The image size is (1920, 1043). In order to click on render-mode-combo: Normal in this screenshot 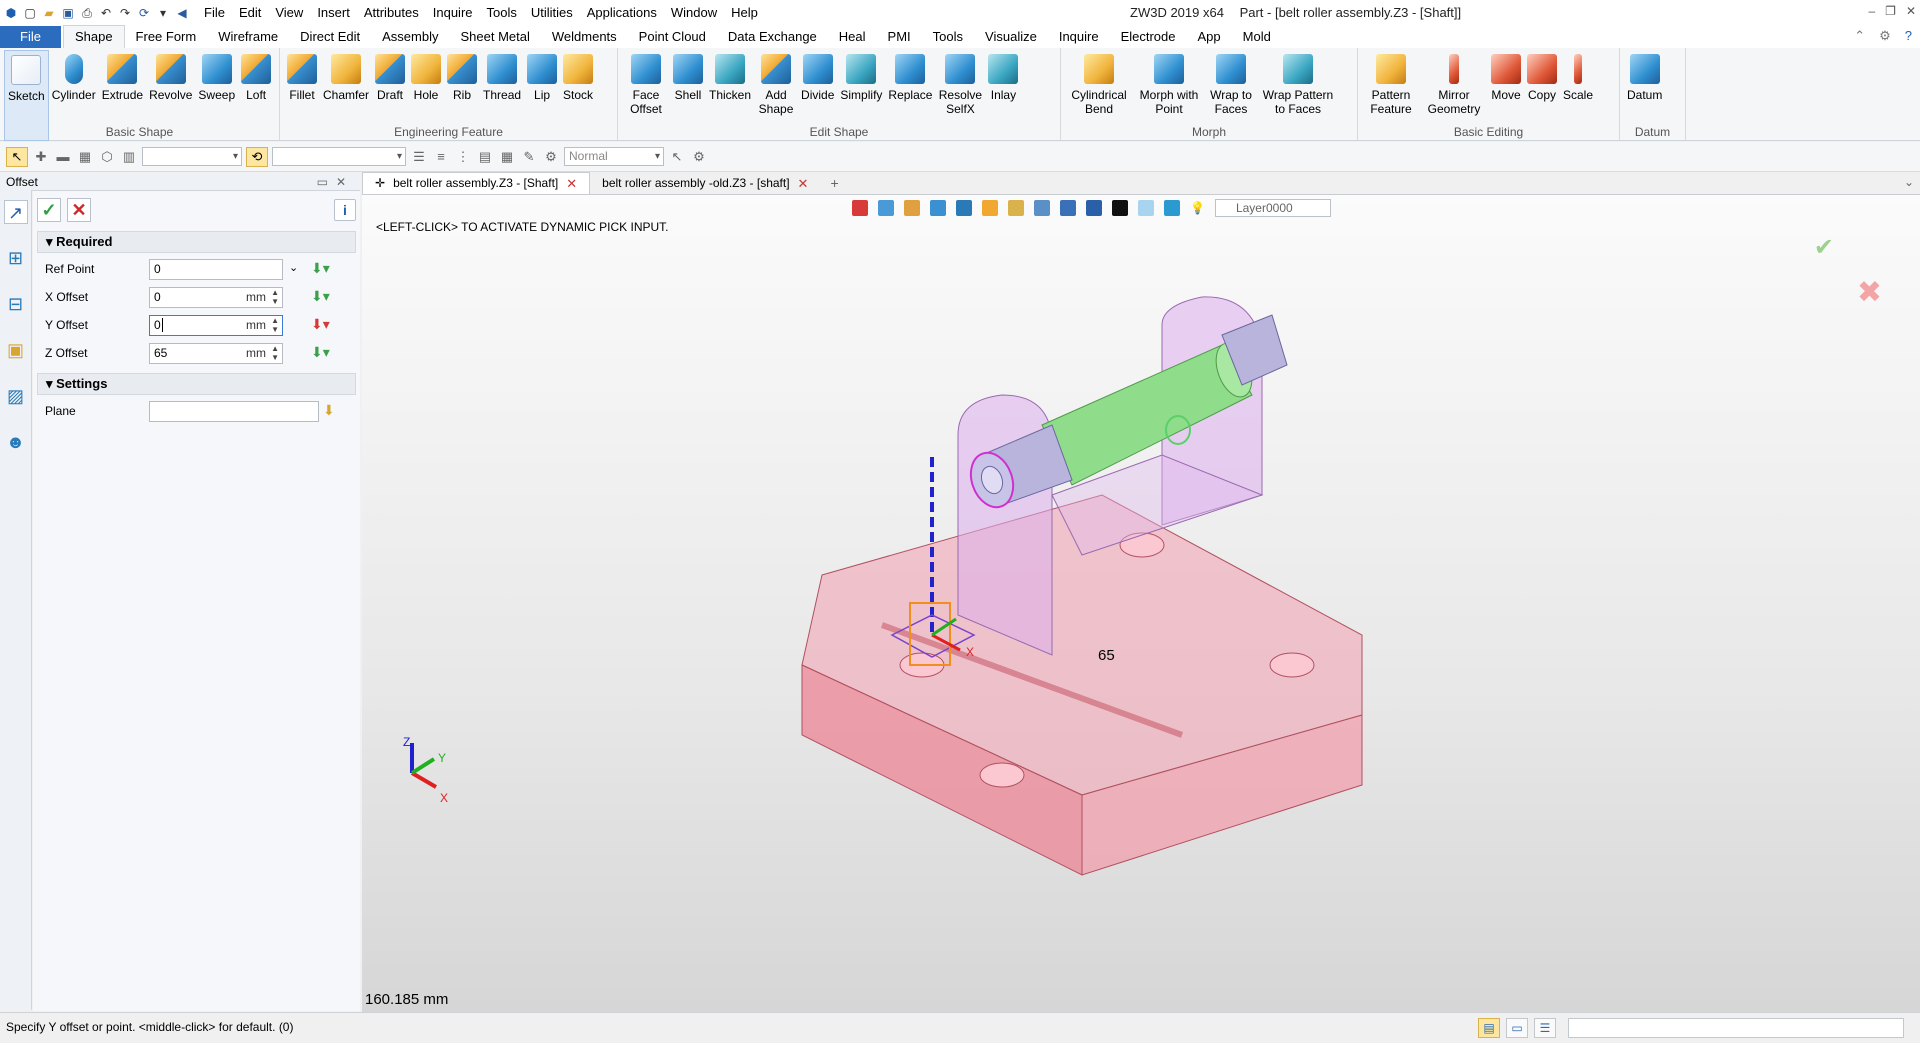, I will do `click(614, 156)`.